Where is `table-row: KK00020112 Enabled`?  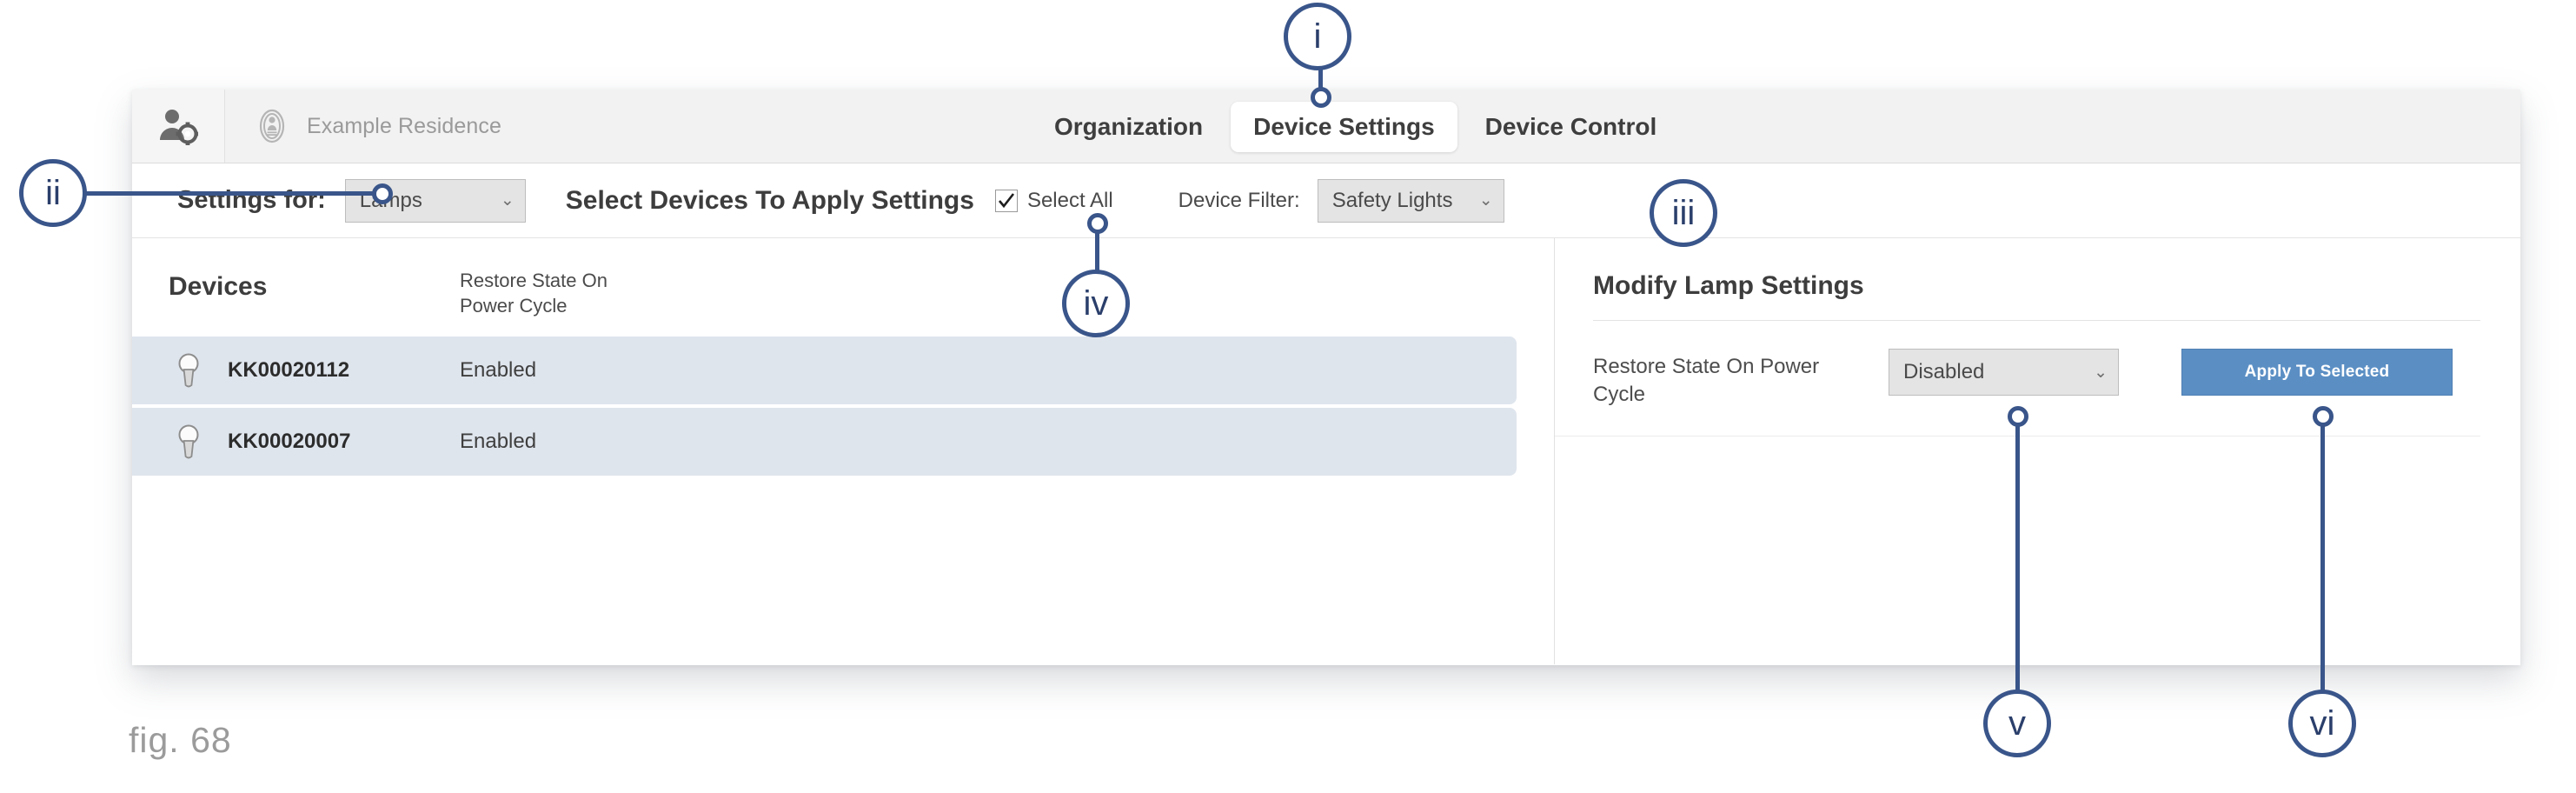 table-row: KK00020112 Enabled is located at coordinates (824, 370).